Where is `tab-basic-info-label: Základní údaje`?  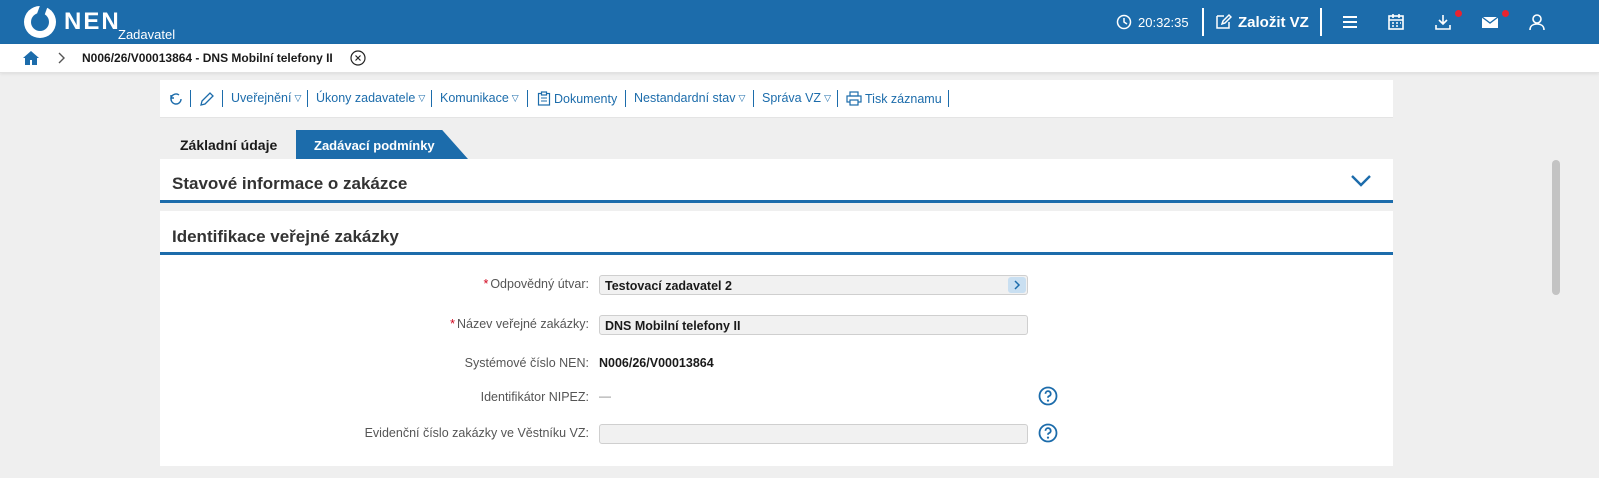 tab-basic-info-label: Základní údaje is located at coordinates (229, 145).